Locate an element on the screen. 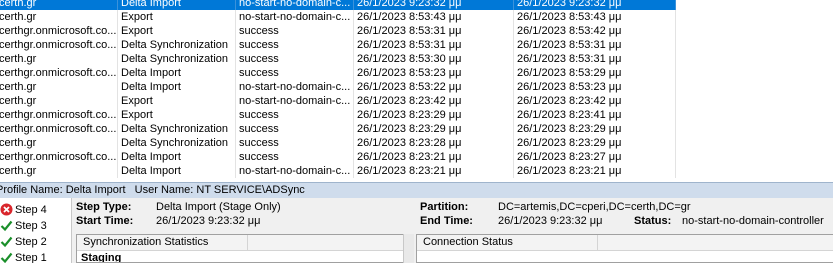 This screenshot has height=263, width=833. start-time-cell: 26/1/2023 9:23:32 μμ is located at coordinates (434, 5).